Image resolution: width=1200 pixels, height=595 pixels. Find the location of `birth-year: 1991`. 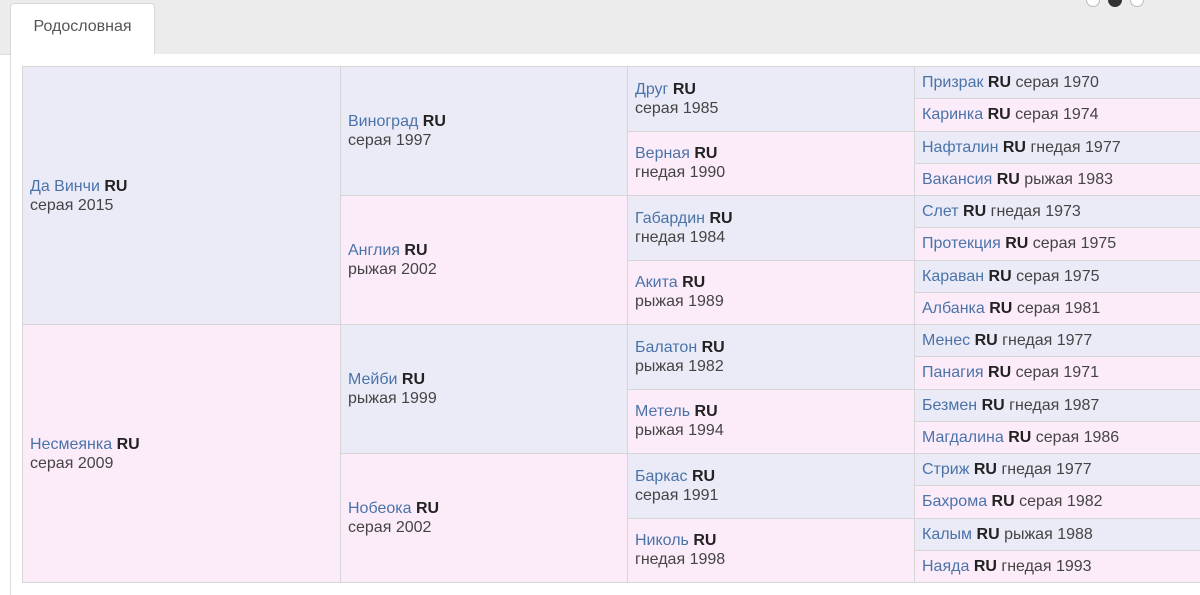

birth-year: 1991 is located at coordinates (700, 495).